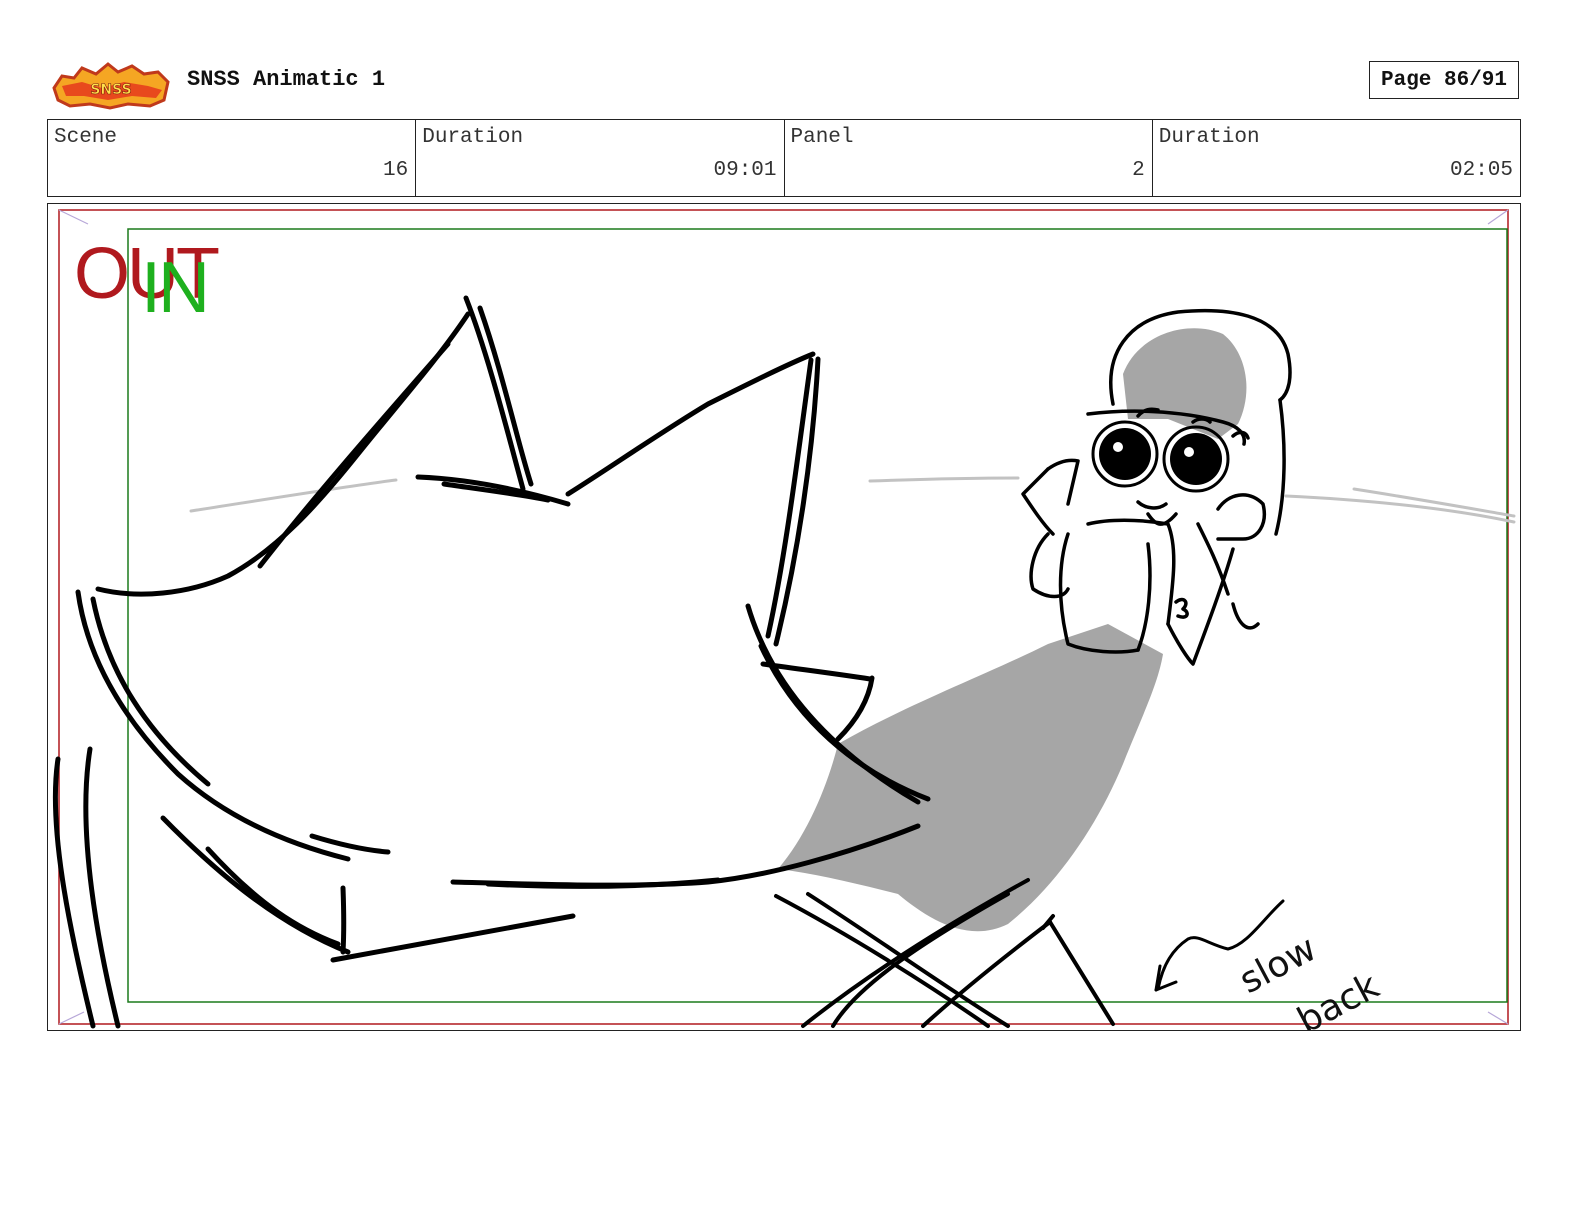  Describe the element at coordinates (969, 158) in the screenshot. I see `panel-cell: Panel 2` at that location.